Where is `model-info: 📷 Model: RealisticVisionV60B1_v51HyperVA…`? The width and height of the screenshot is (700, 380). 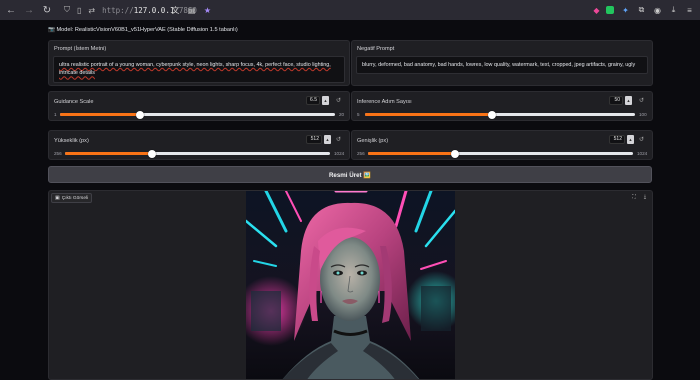 model-info: 📷 Model: RealisticVisionV60B1_v51HyperVA… is located at coordinates (143, 30).